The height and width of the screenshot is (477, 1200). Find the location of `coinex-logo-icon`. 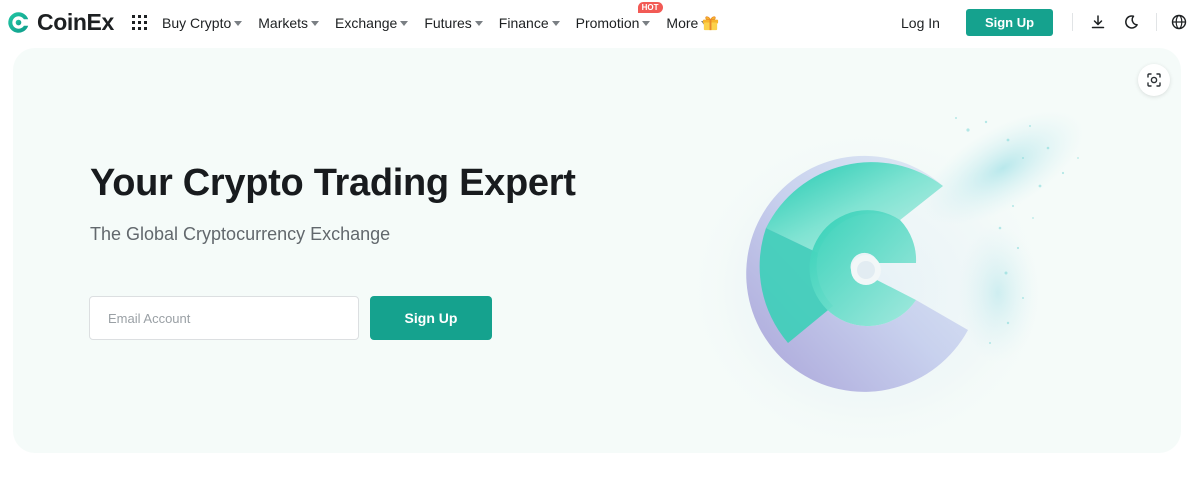

coinex-logo-icon is located at coordinates (18, 22).